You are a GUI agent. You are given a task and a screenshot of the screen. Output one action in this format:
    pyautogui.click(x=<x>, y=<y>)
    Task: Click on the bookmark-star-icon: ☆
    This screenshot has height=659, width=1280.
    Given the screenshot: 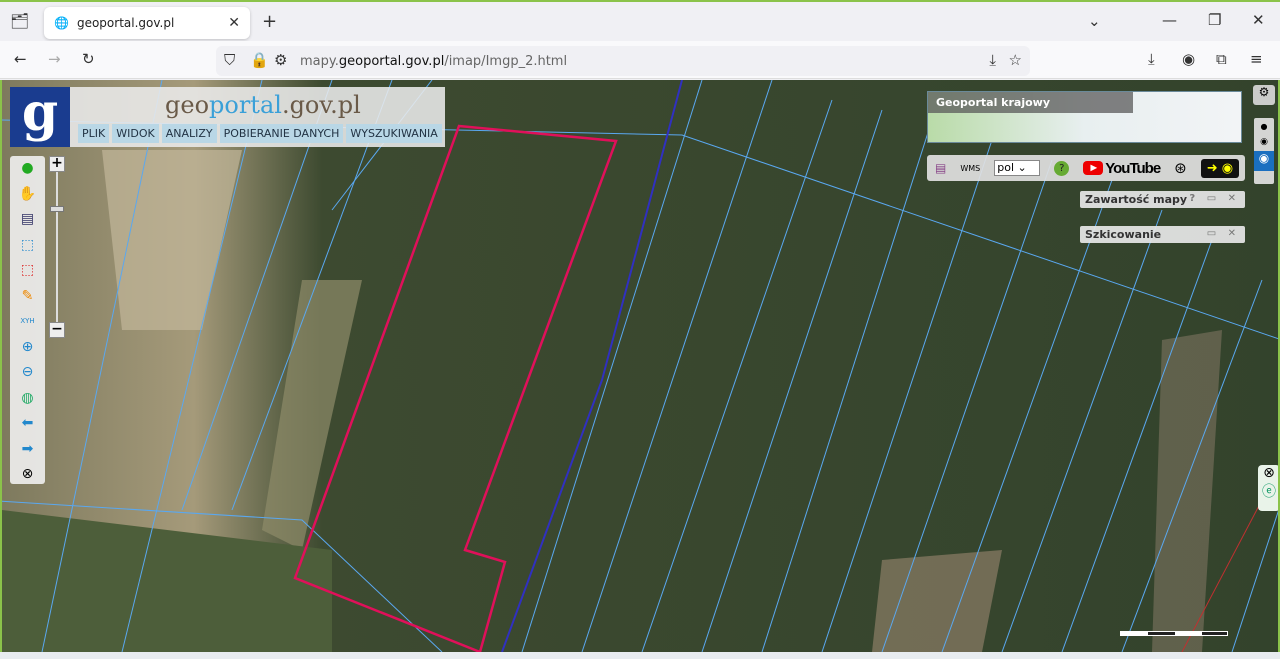 What is the action you would take?
    pyautogui.click(x=1015, y=60)
    